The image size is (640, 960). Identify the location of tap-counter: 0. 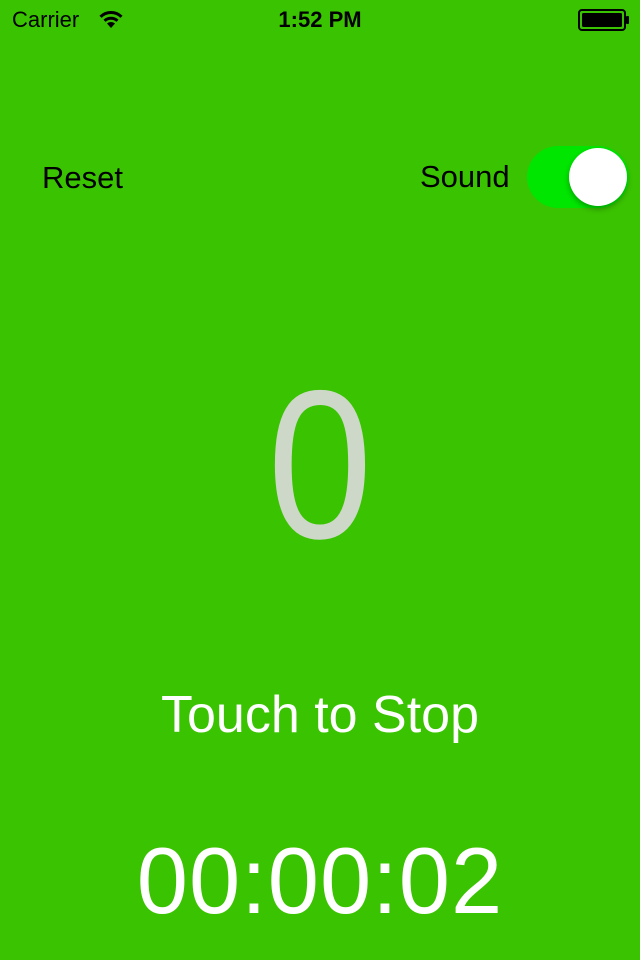
(320, 465).